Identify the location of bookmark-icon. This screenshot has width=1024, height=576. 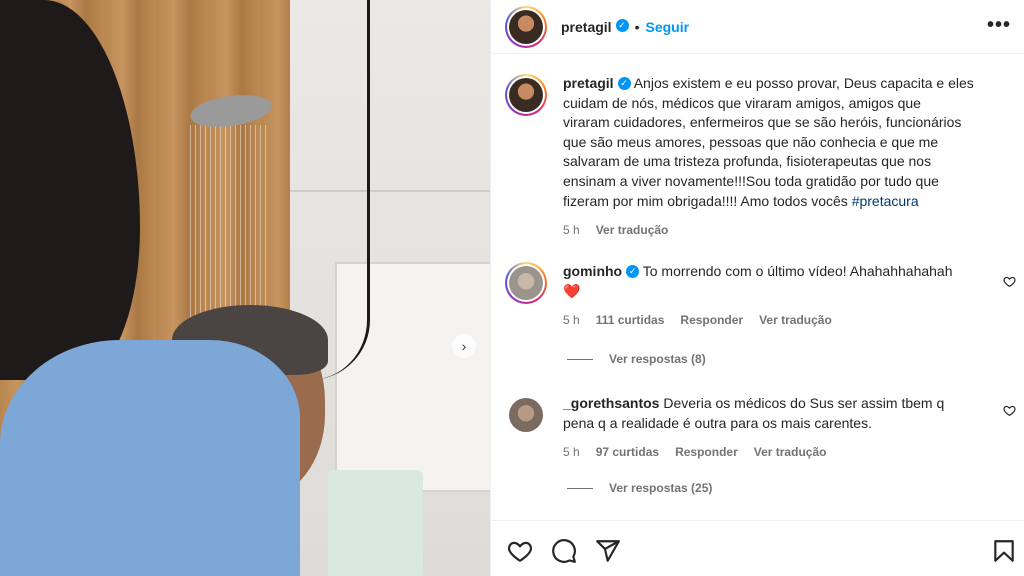
(1004, 551).